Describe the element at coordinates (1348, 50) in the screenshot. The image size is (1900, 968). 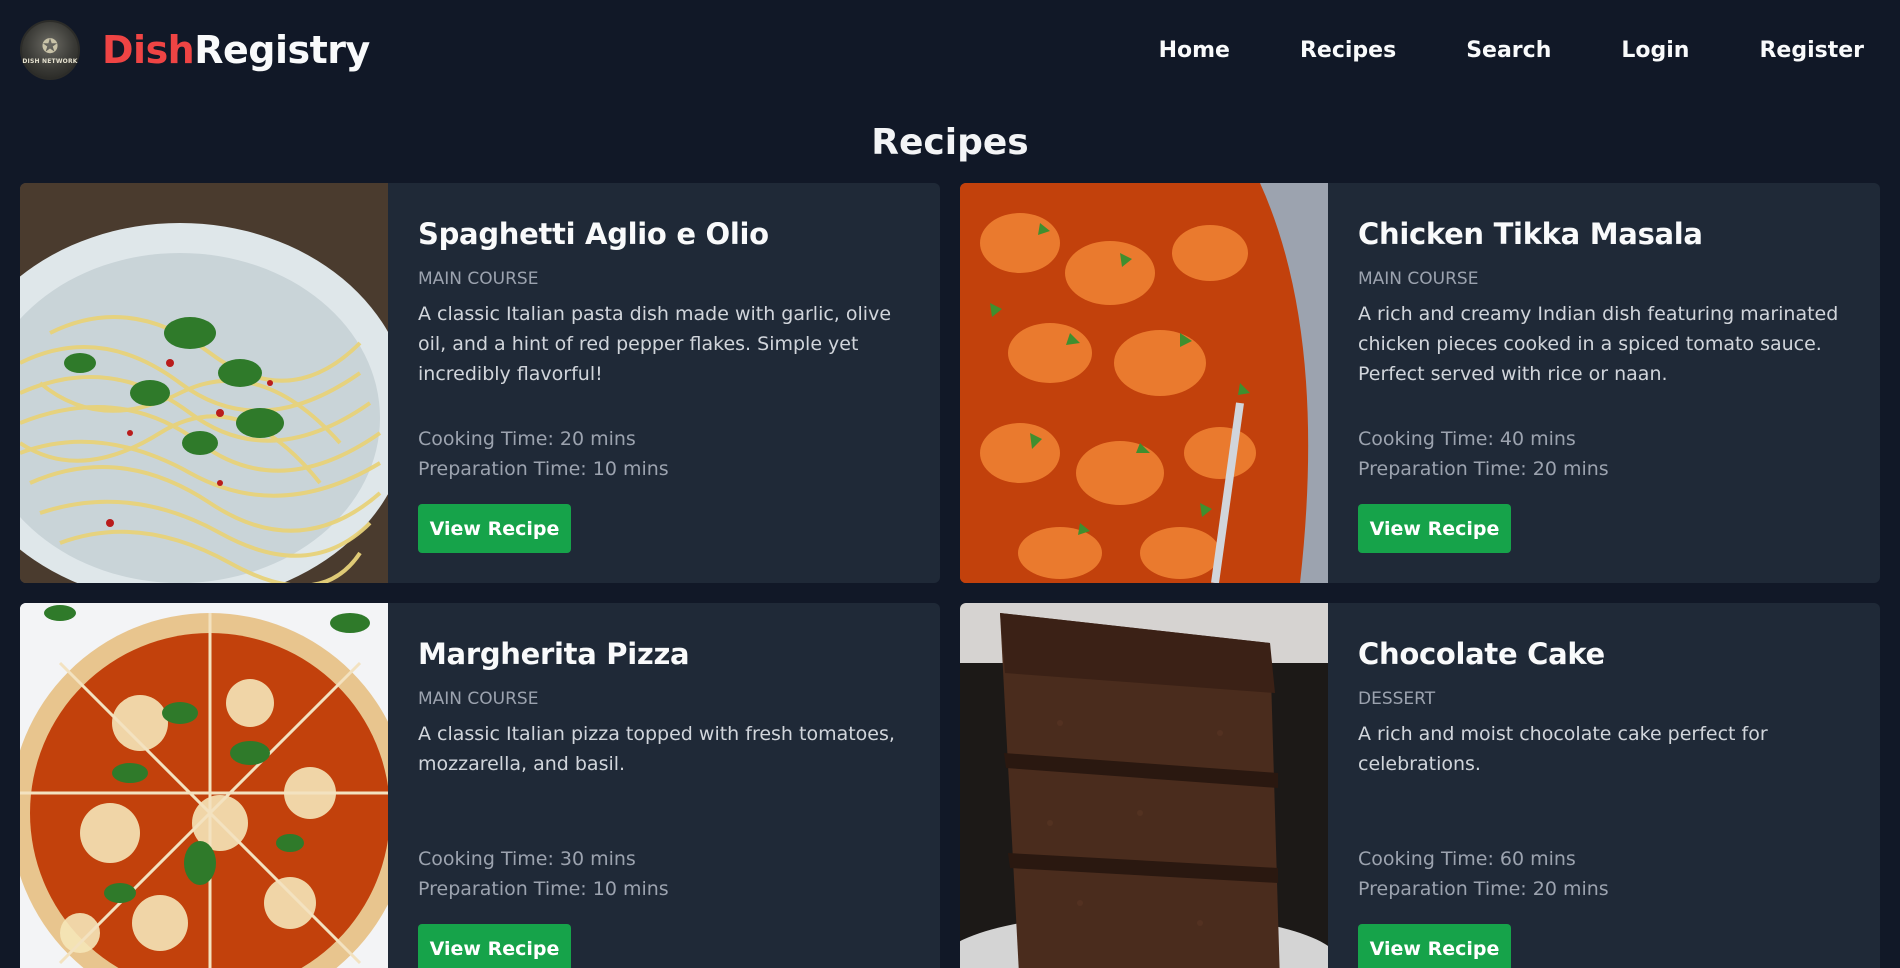
I see `nav-recipes: Recipes` at that location.